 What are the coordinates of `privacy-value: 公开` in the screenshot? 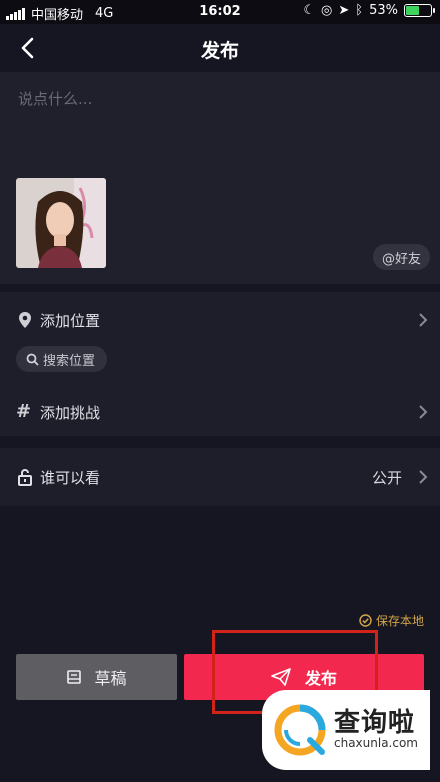 It's located at (386, 477).